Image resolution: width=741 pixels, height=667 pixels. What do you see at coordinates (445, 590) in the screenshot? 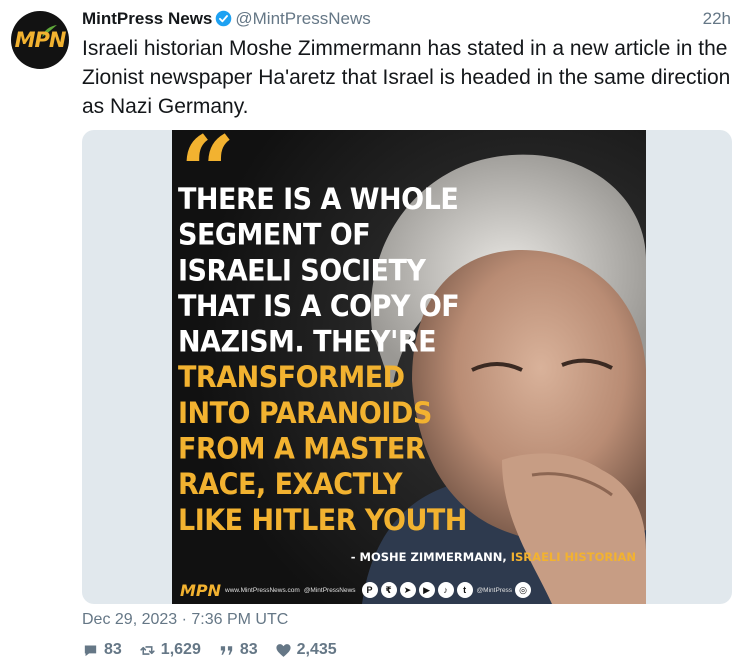
I see `tiktok-icon: ♪` at bounding box center [445, 590].